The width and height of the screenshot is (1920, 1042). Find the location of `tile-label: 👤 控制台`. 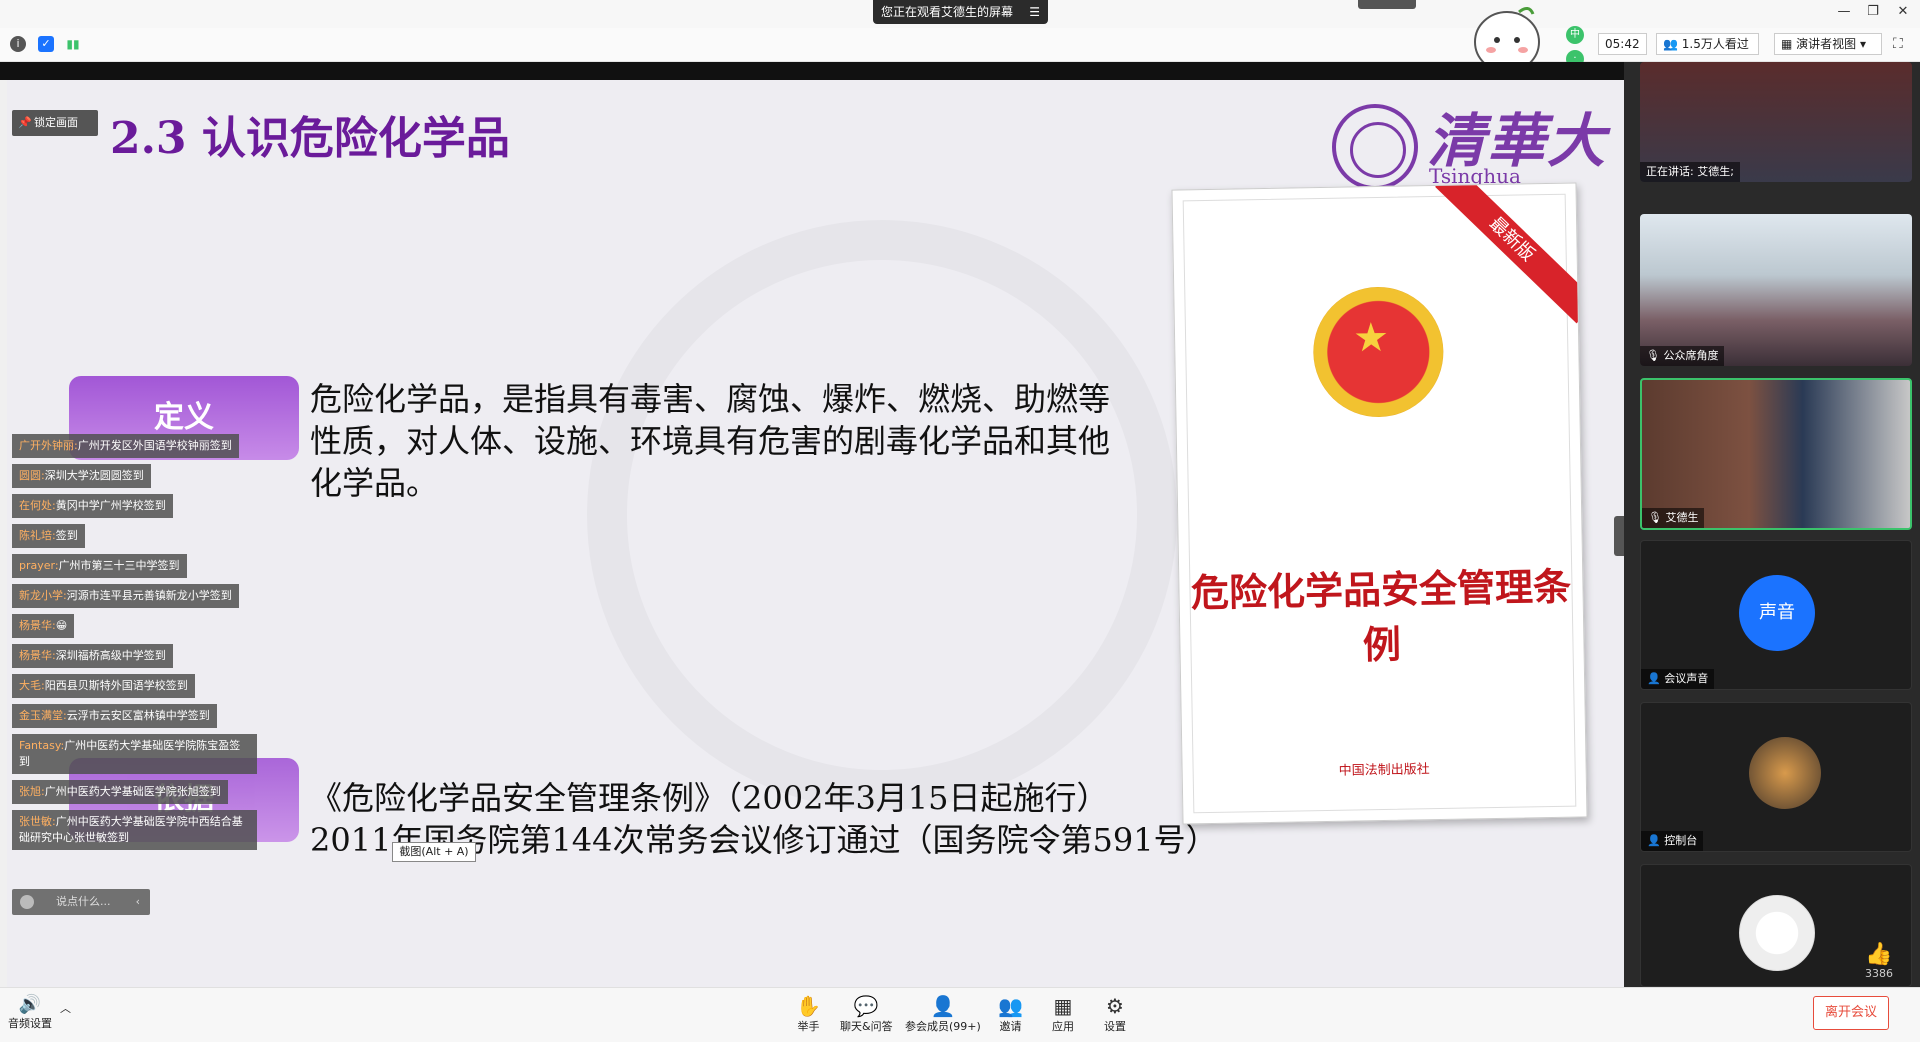

tile-label: 👤 控制台 is located at coordinates (1672, 841).